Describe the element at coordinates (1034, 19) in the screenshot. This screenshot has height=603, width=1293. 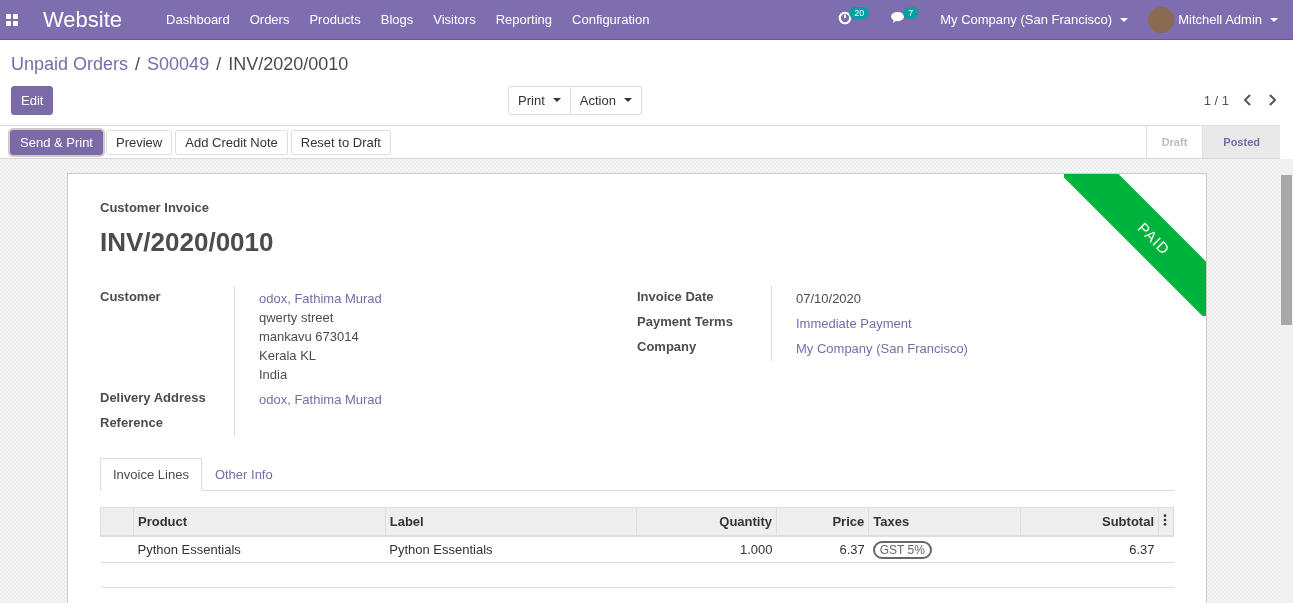
I see `company-switcher: My Company (San Francisco)` at that location.